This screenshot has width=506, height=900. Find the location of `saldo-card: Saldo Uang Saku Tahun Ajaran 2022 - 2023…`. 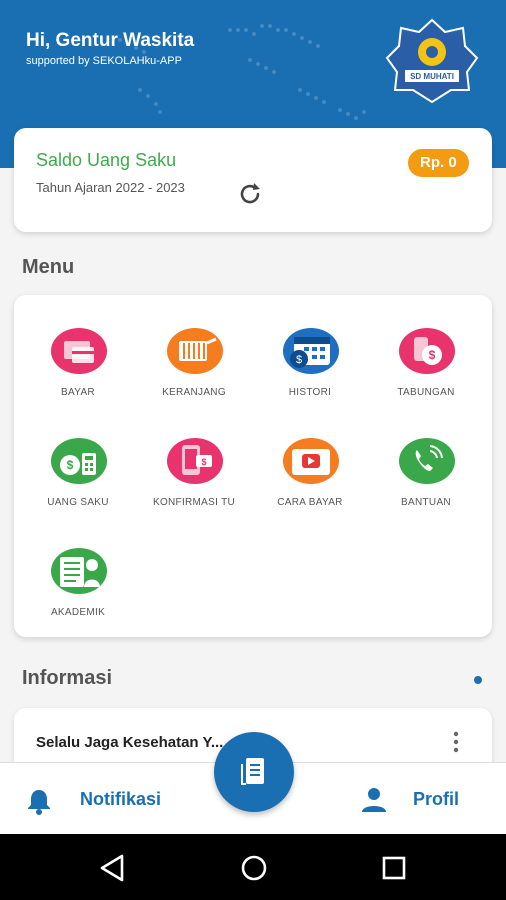

saldo-card: Saldo Uang Saku Tahun Ajaran 2022 - 2023… is located at coordinates (253, 180).